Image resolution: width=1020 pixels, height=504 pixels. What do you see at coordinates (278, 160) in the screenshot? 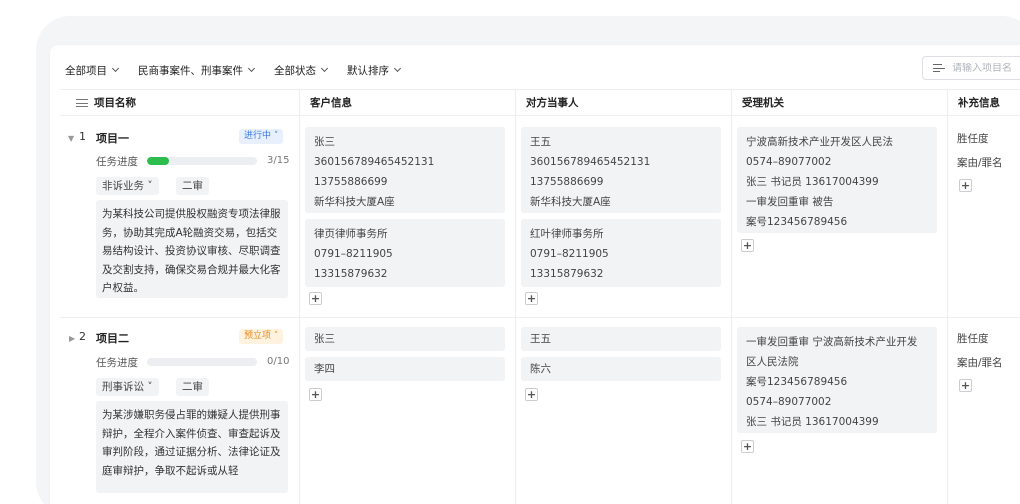
I see `progress-count: 3/15` at bounding box center [278, 160].